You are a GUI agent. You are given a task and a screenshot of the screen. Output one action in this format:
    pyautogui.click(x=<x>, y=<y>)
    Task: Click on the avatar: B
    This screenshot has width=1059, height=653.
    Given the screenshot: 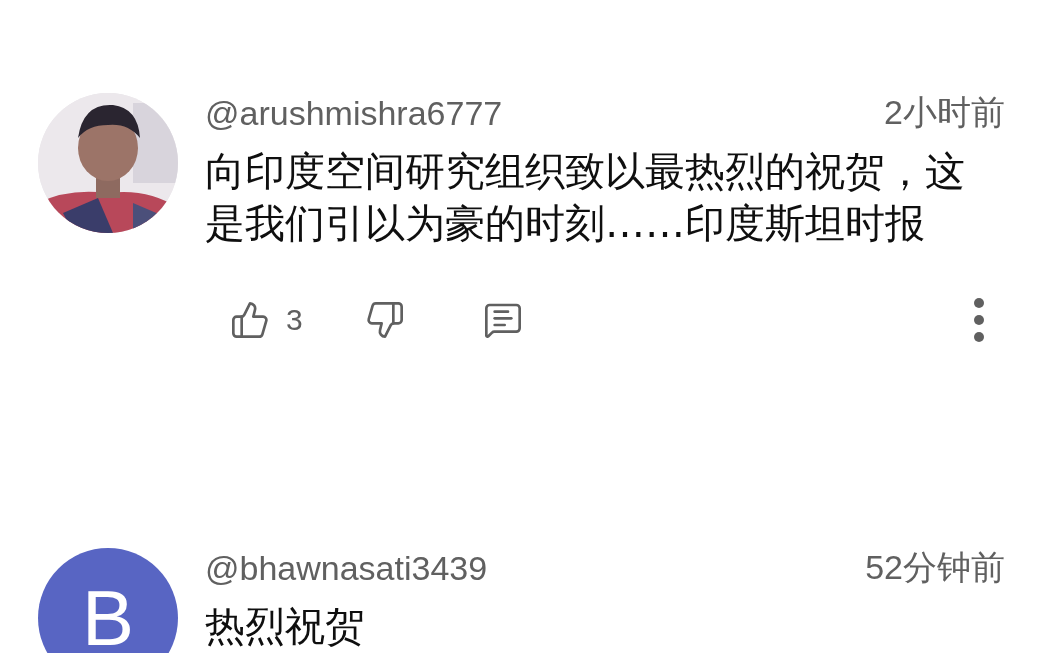 What is the action you would take?
    pyautogui.click(x=108, y=600)
    